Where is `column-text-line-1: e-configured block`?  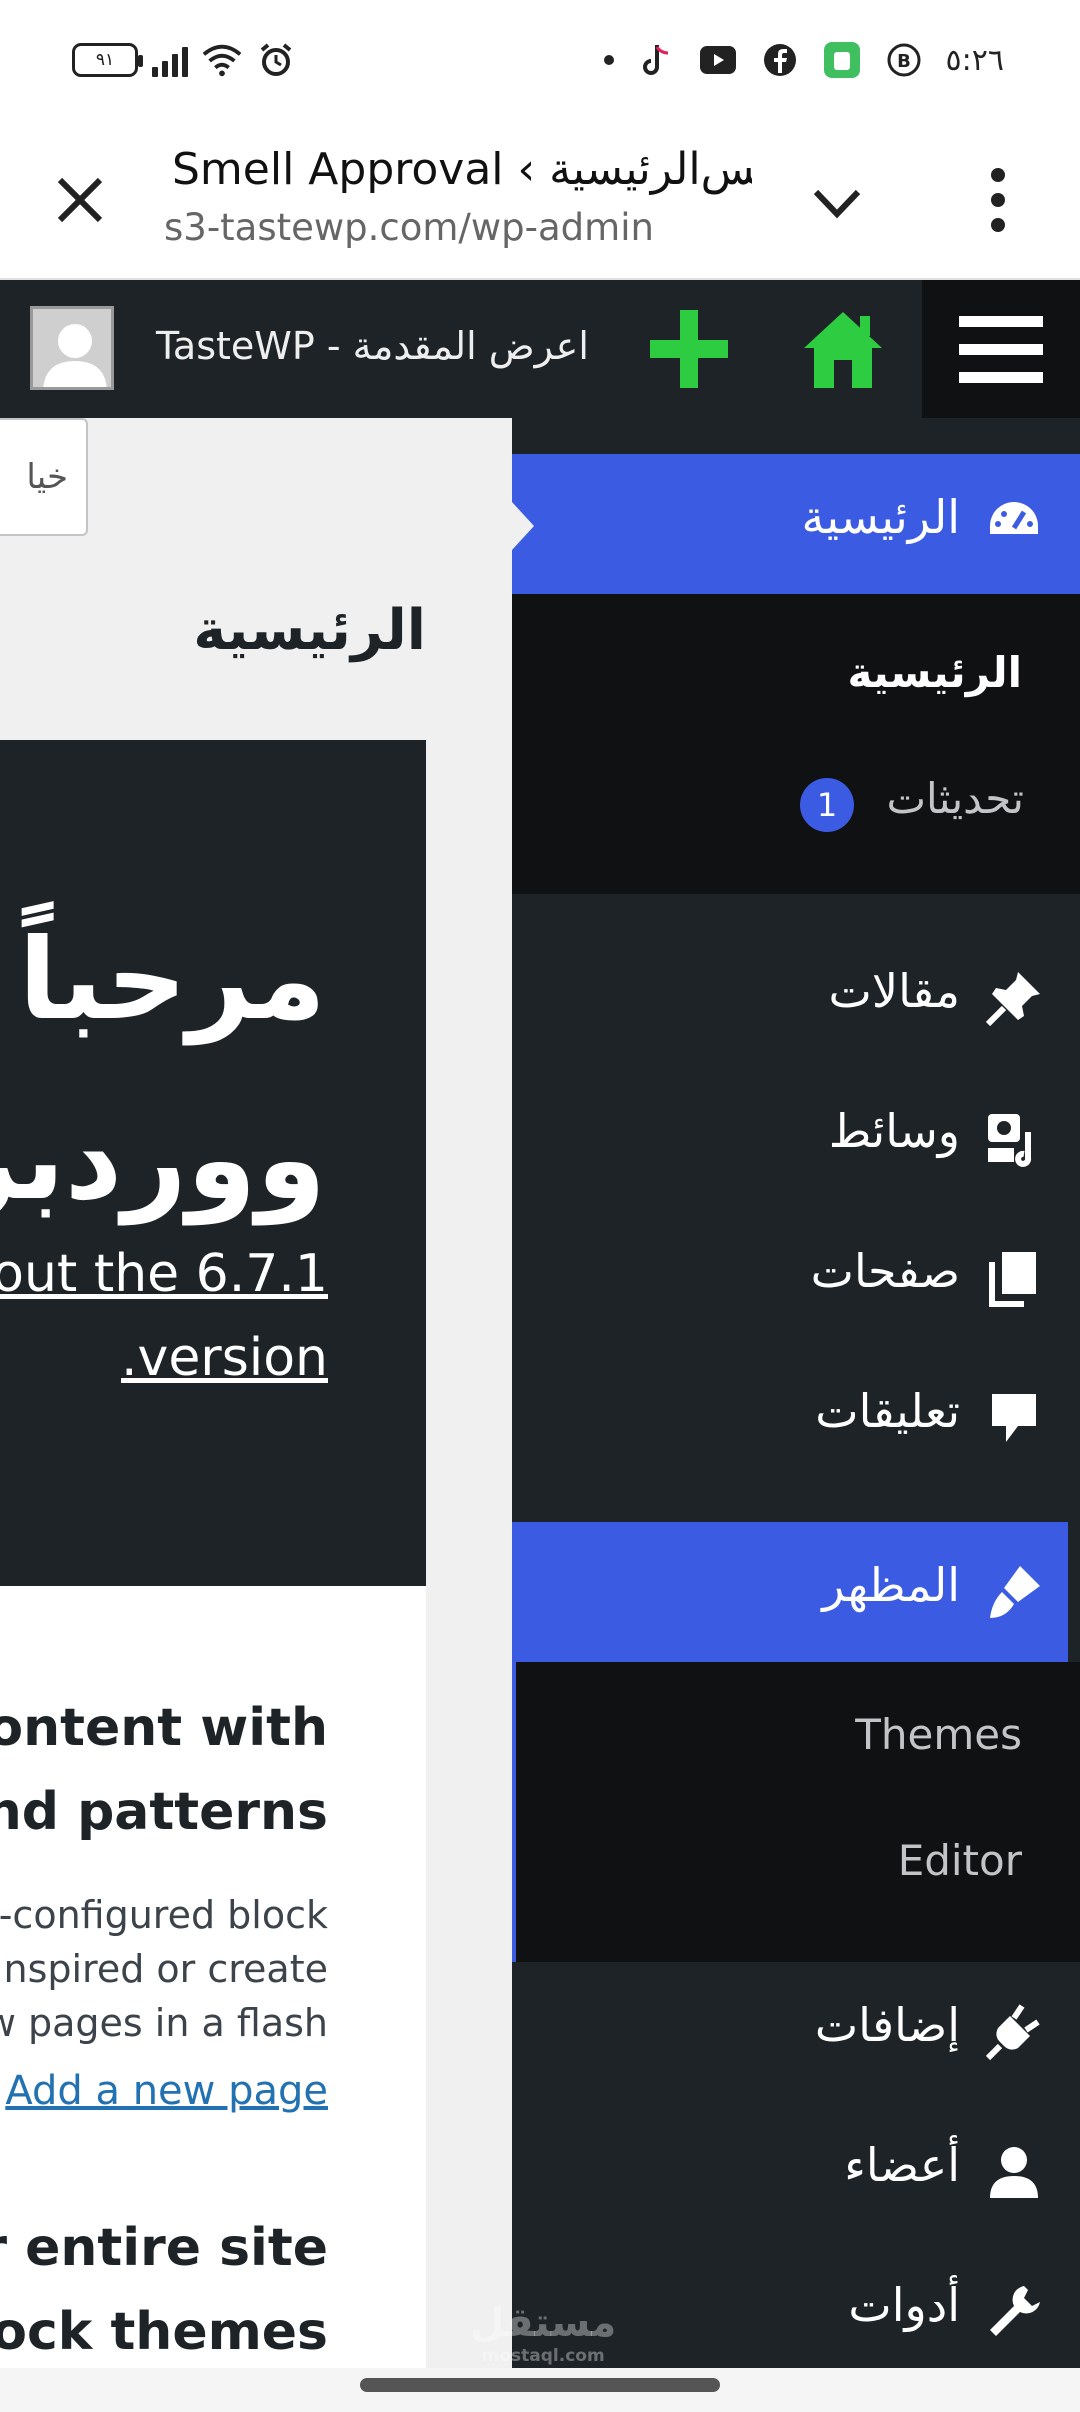
column-text-line-1: e-configured block is located at coordinates (164, 1915).